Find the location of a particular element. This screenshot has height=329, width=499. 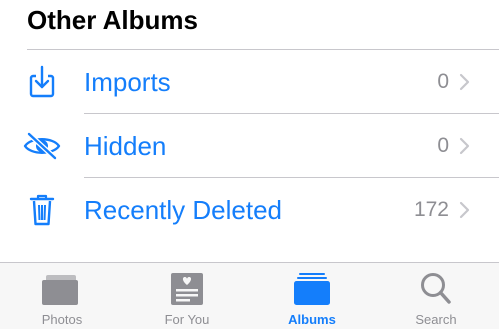

tab-search: Search is located at coordinates (436, 296).